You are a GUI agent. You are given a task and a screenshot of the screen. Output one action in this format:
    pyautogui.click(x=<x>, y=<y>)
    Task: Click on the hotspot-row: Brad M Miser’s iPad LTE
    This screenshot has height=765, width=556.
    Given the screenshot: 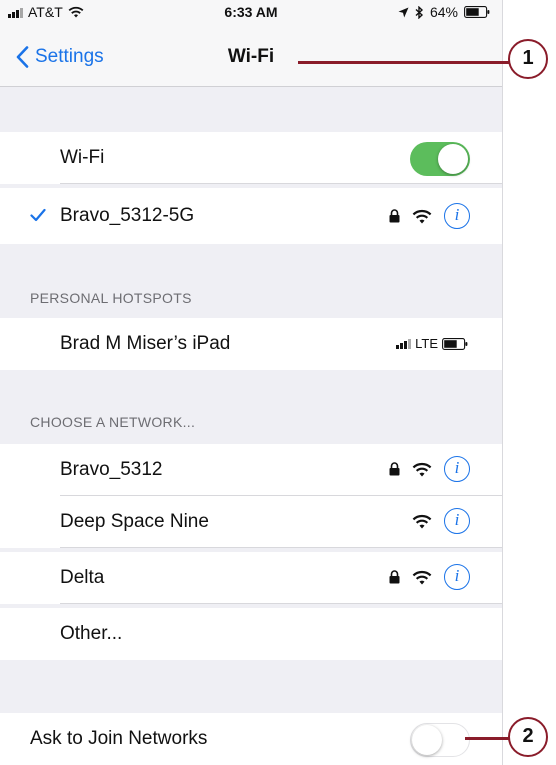 What is the action you would take?
    pyautogui.click(x=251, y=344)
    